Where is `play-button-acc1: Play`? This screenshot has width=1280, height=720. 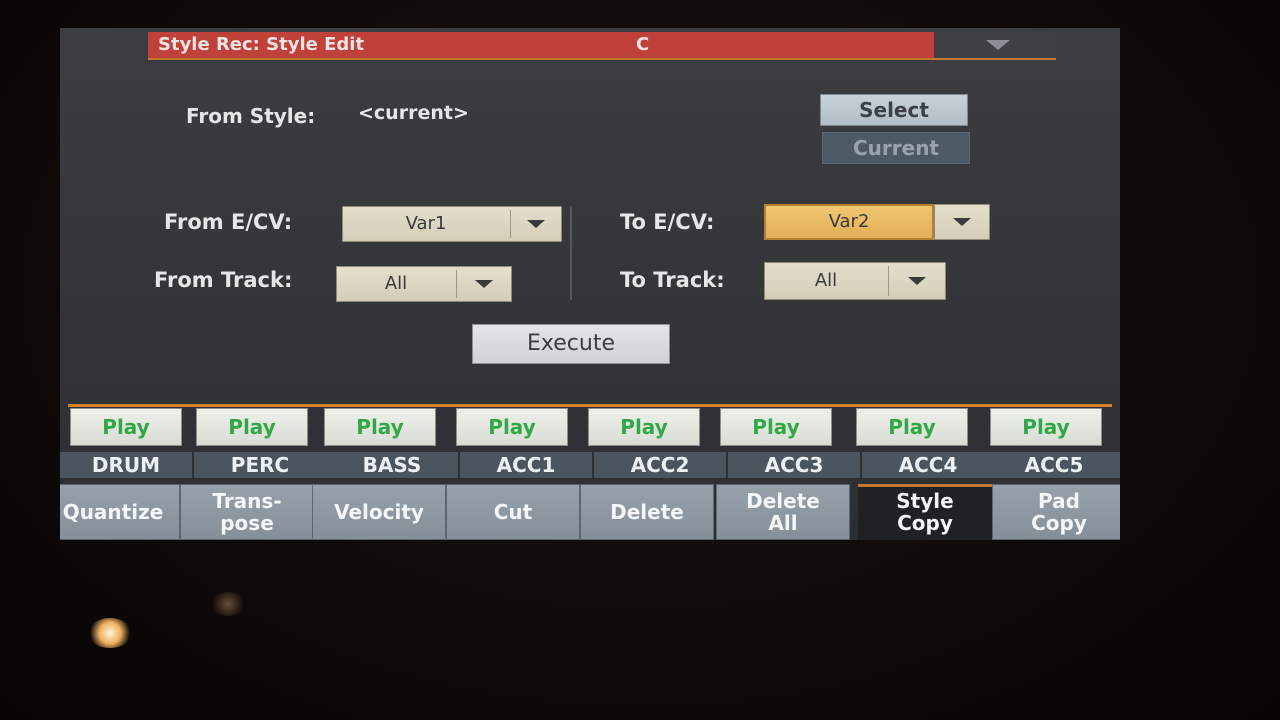 play-button-acc1: Play is located at coordinates (512, 427).